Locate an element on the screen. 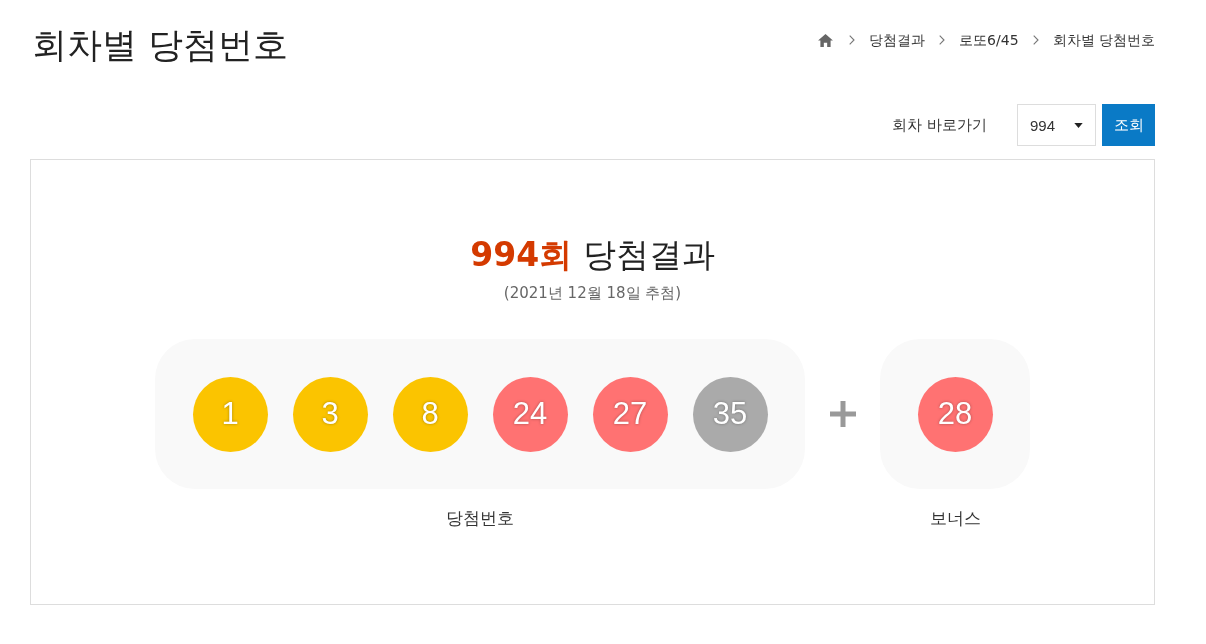  breadcrumb-link: 회차별 당첨번호 is located at coordinates (1103, 40).